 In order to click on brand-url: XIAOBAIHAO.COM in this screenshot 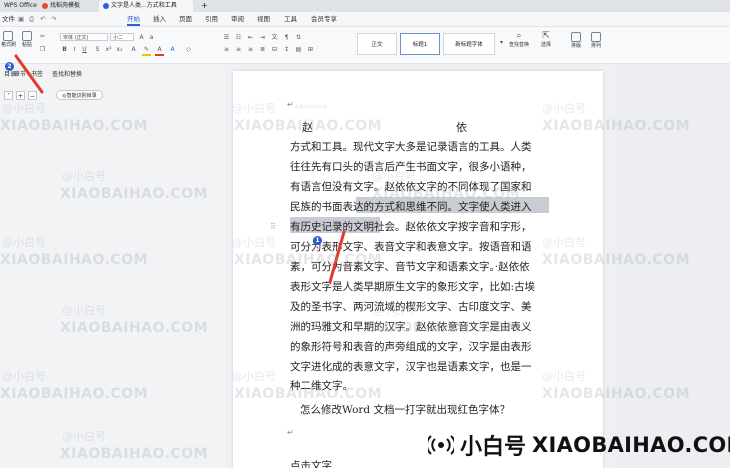, I will do `click(631, 445)`.